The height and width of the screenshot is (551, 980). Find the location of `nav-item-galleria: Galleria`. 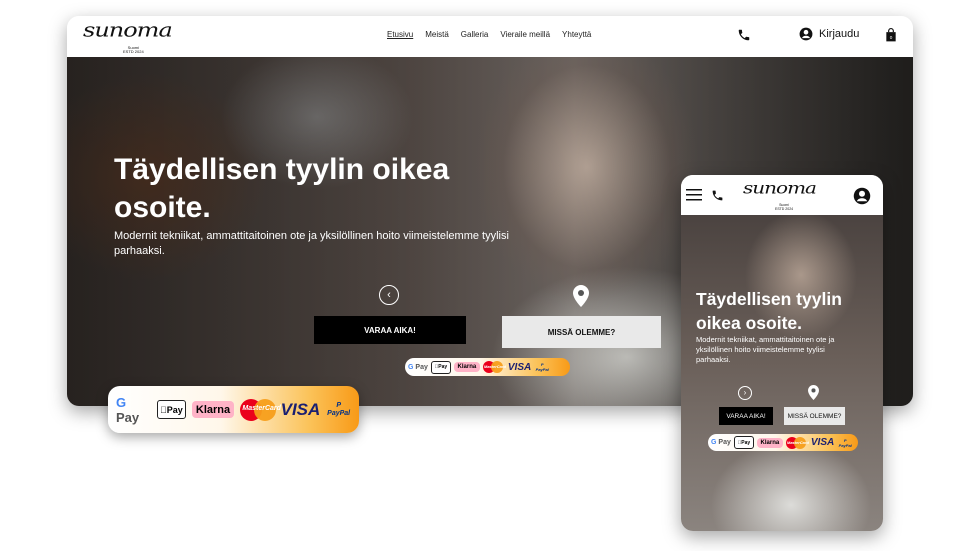

nav-item-galleria: Galleria is located at coordinates (475, 34).